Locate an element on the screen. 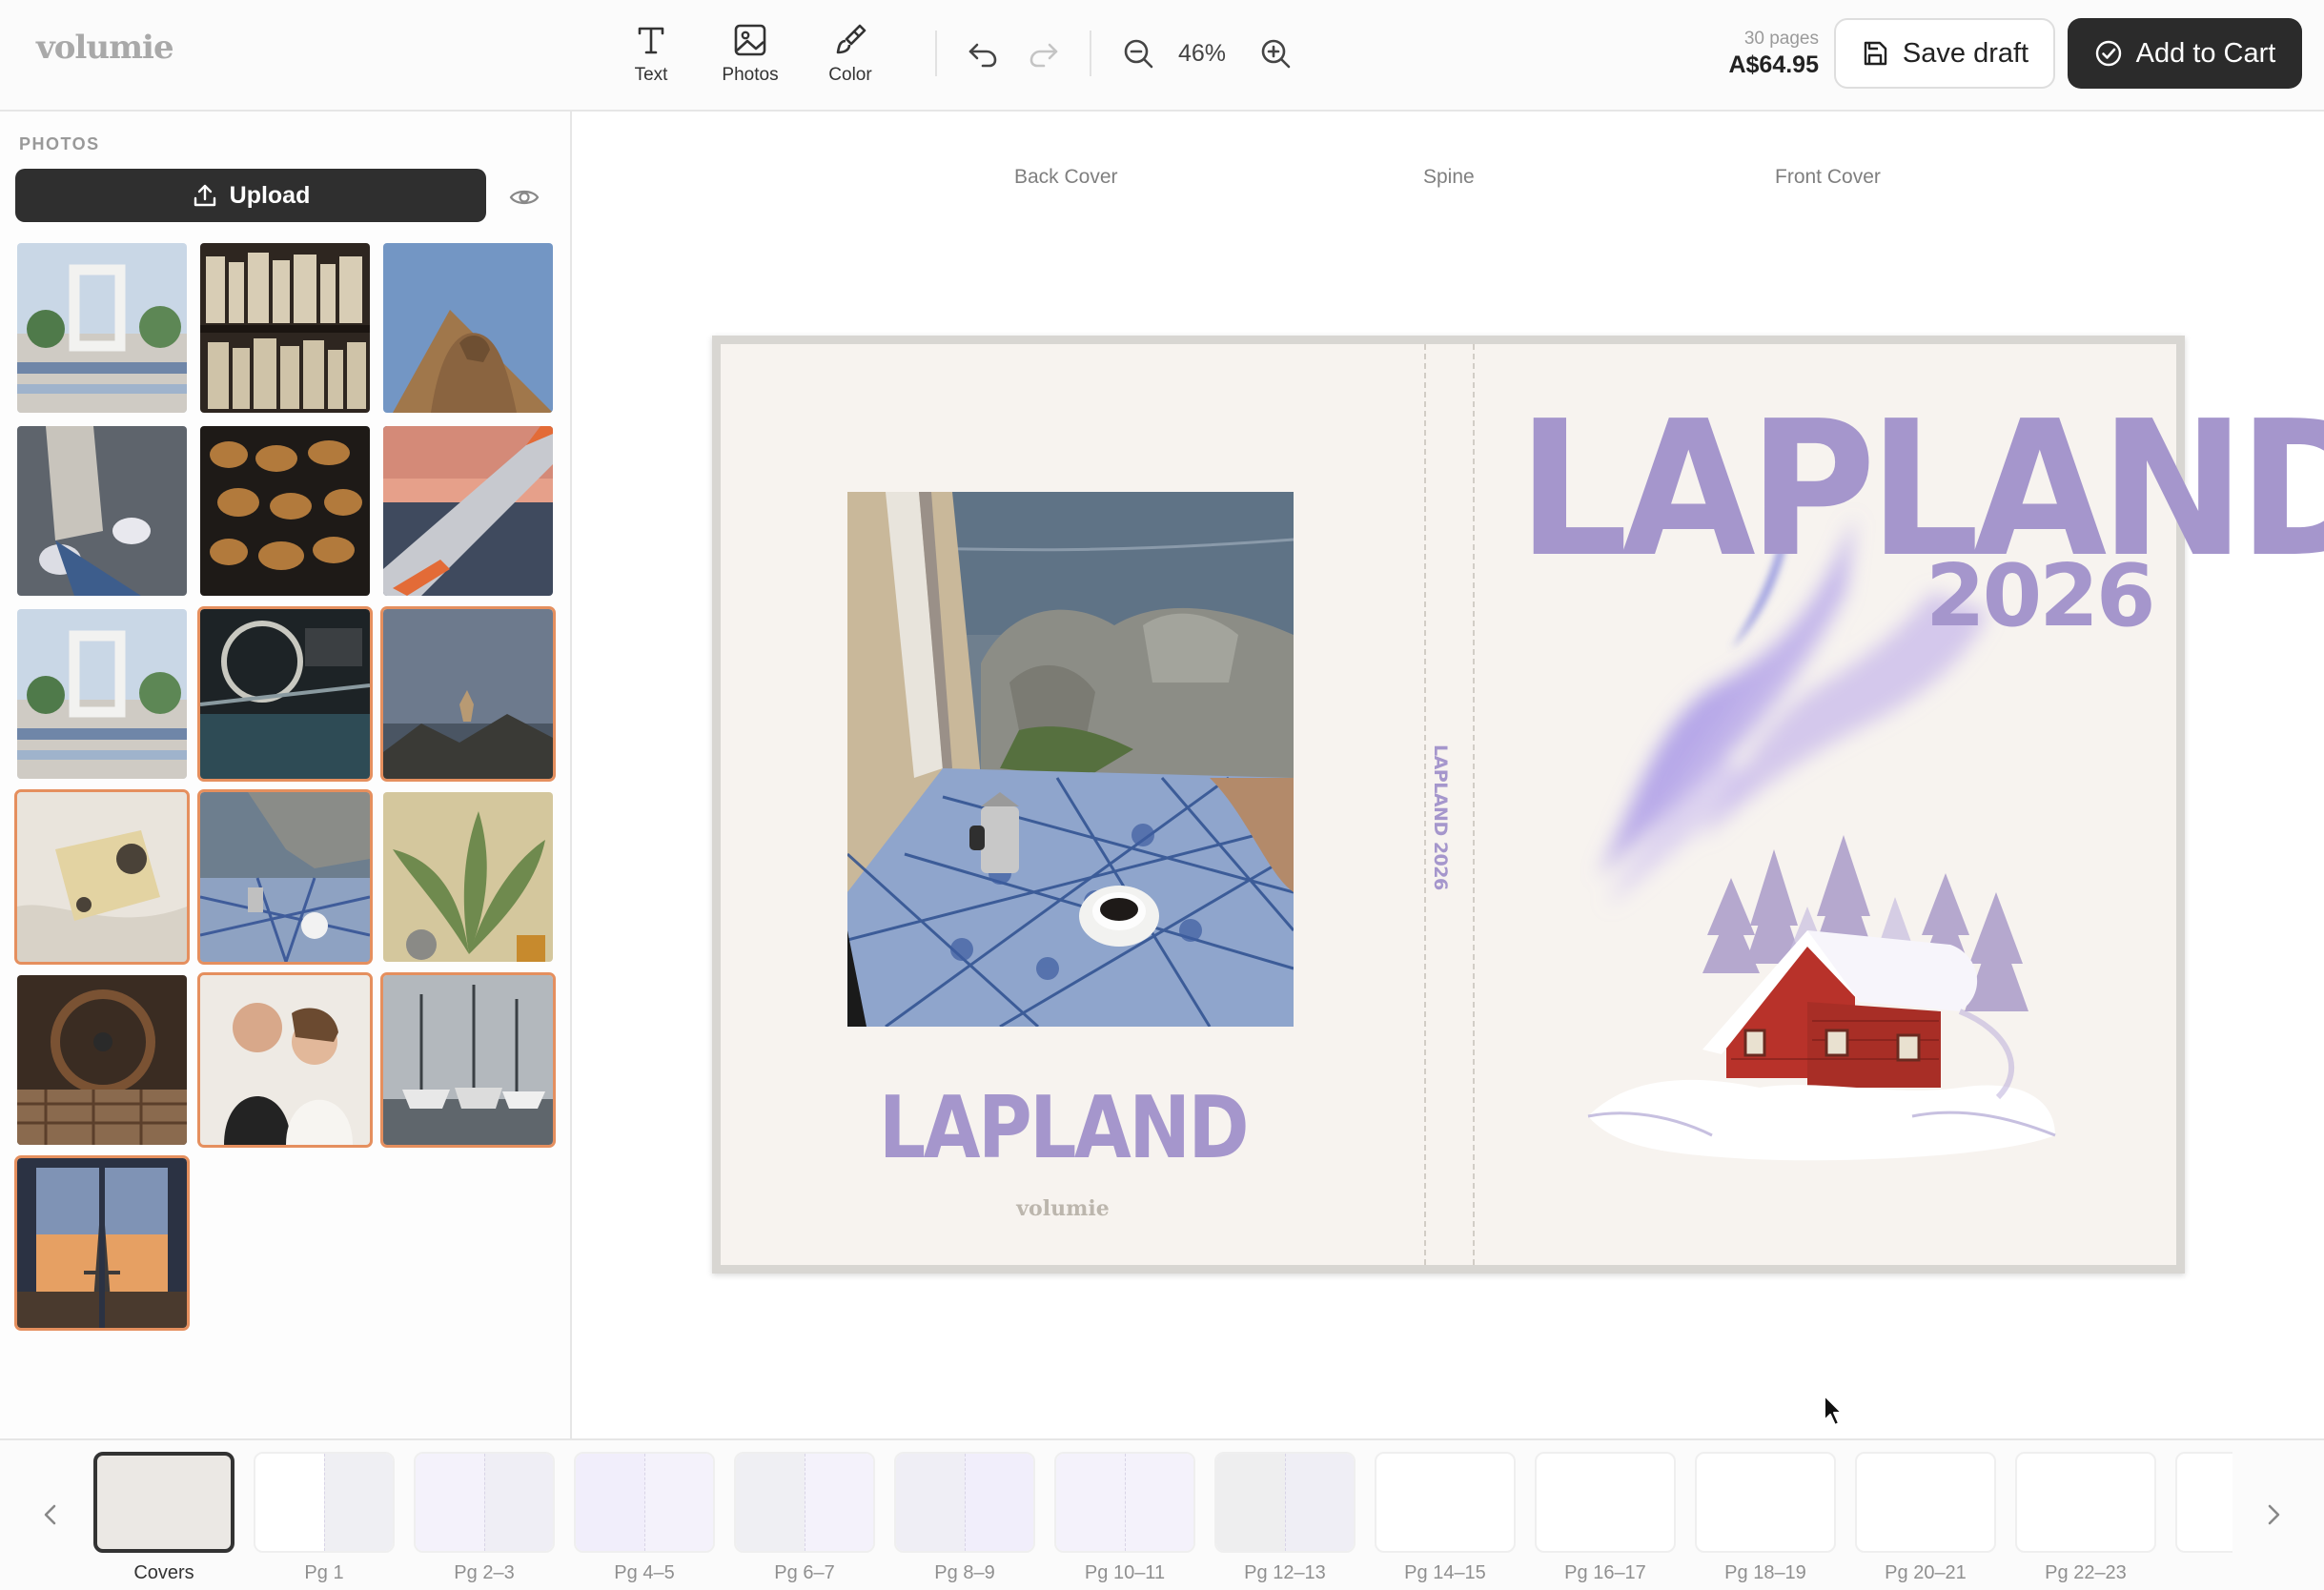 This screenshot has height=1590, width=2324. save-draft-label: Save draft is located at coordinates (1966, 53).